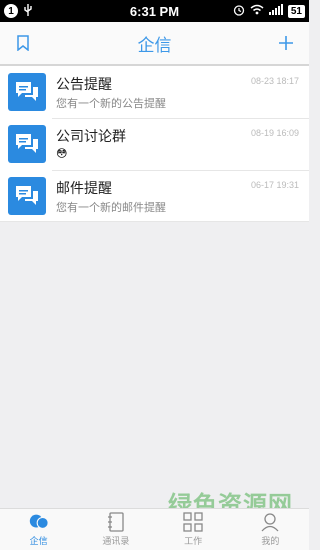 The image size is (320, 550). What do you see at coordinates (154, 92) in the screenshot?
I see `message-row-announcement: 公告提醒 您有一个新的公告提醒 08-23 18:17` at bounding box center [154, 92].